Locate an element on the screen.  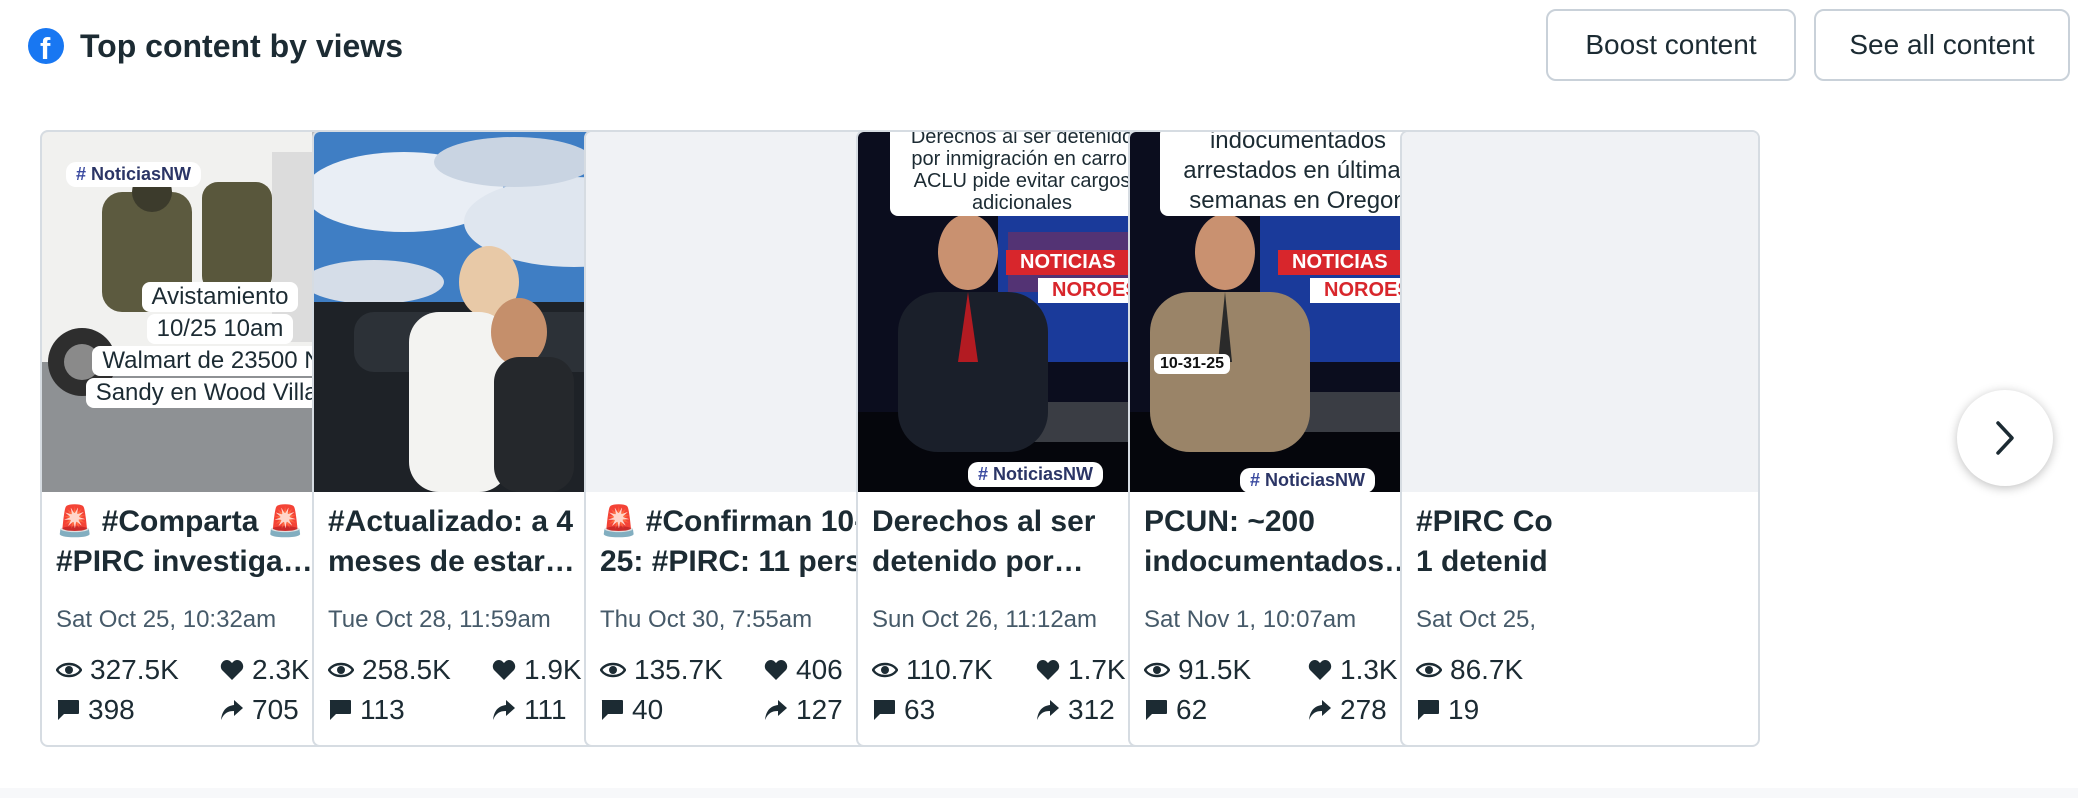
comments-stat: 113 is located at coordinates (366, 710).